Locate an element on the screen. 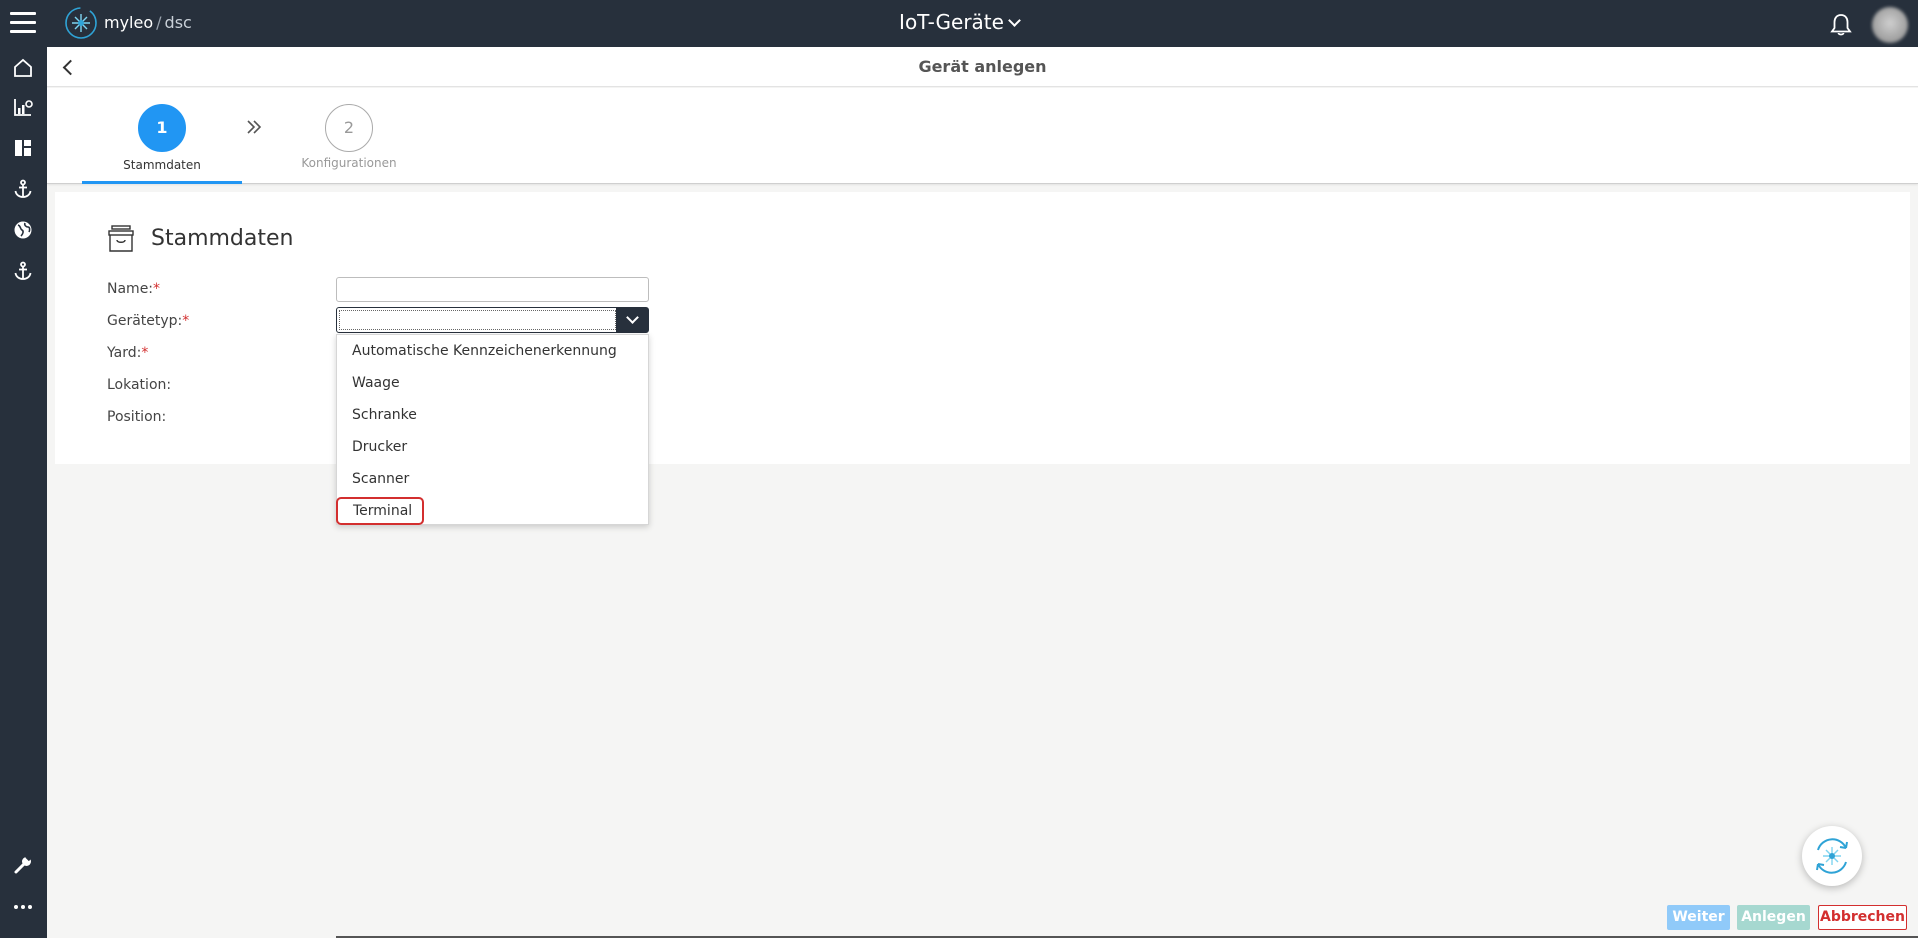 The width and height of the screenshot is (1918, 938). chart-icon is located at coordinates (23, 107).